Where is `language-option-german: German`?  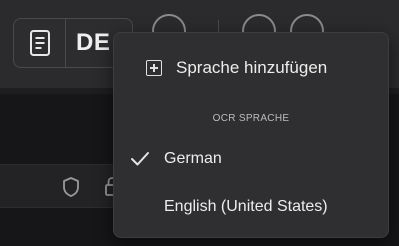 language-option-german: German is located at coordinates (251, 159).